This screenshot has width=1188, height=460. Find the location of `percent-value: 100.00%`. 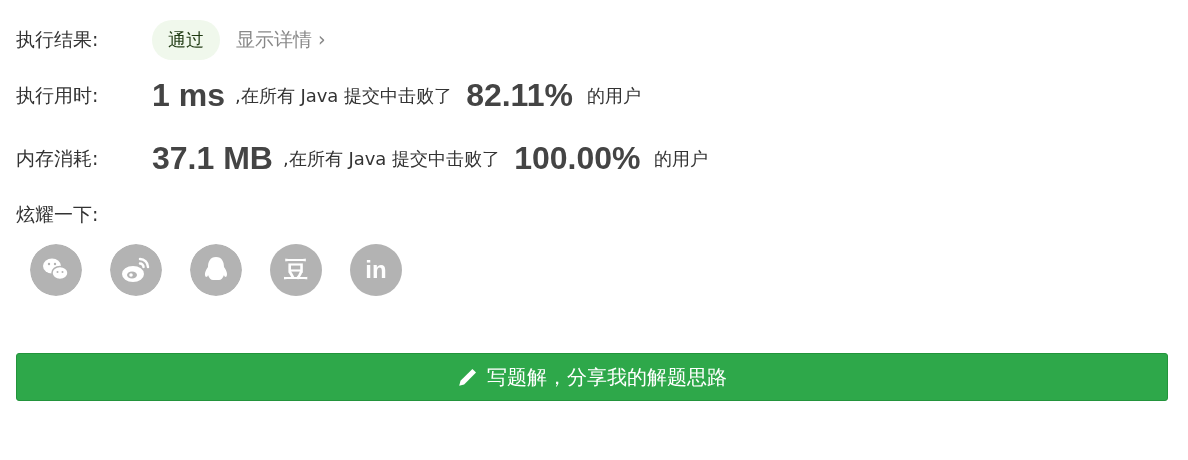

percent-value: 100.00% is located at coordinates (577, 158).